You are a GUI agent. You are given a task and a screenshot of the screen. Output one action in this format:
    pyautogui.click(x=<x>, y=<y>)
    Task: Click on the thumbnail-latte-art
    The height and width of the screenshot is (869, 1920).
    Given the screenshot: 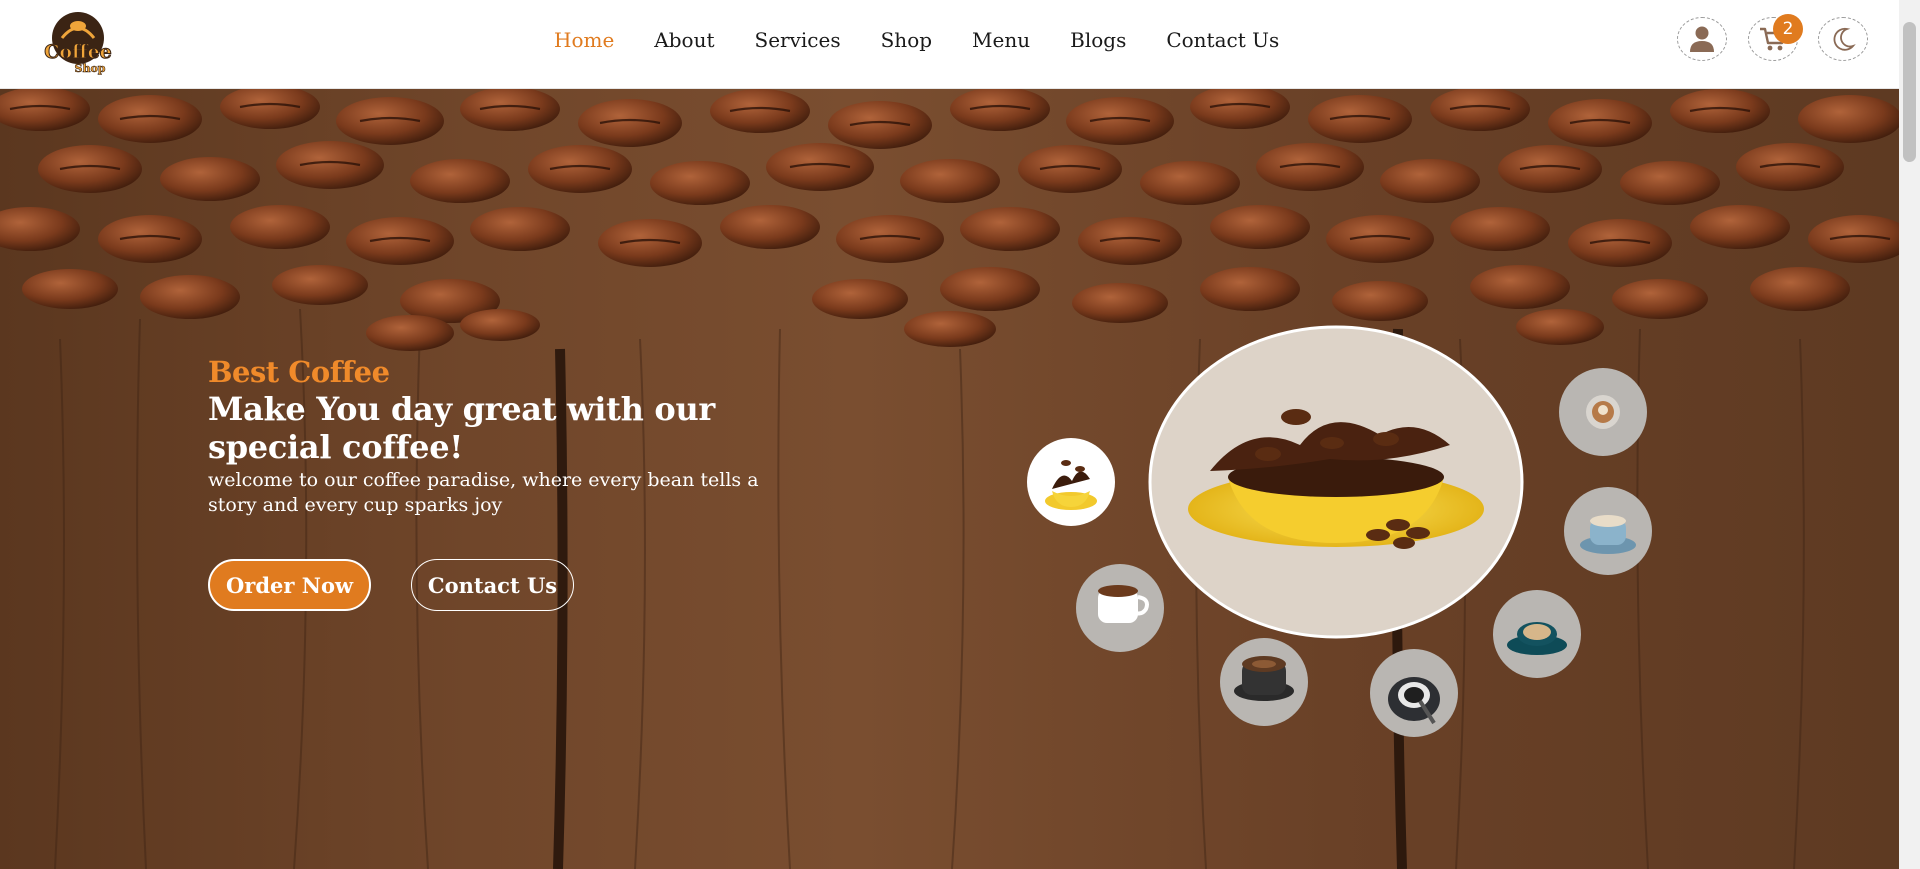 What is the action you would take?
    pyautogui.click(x=1603, y=412)
    